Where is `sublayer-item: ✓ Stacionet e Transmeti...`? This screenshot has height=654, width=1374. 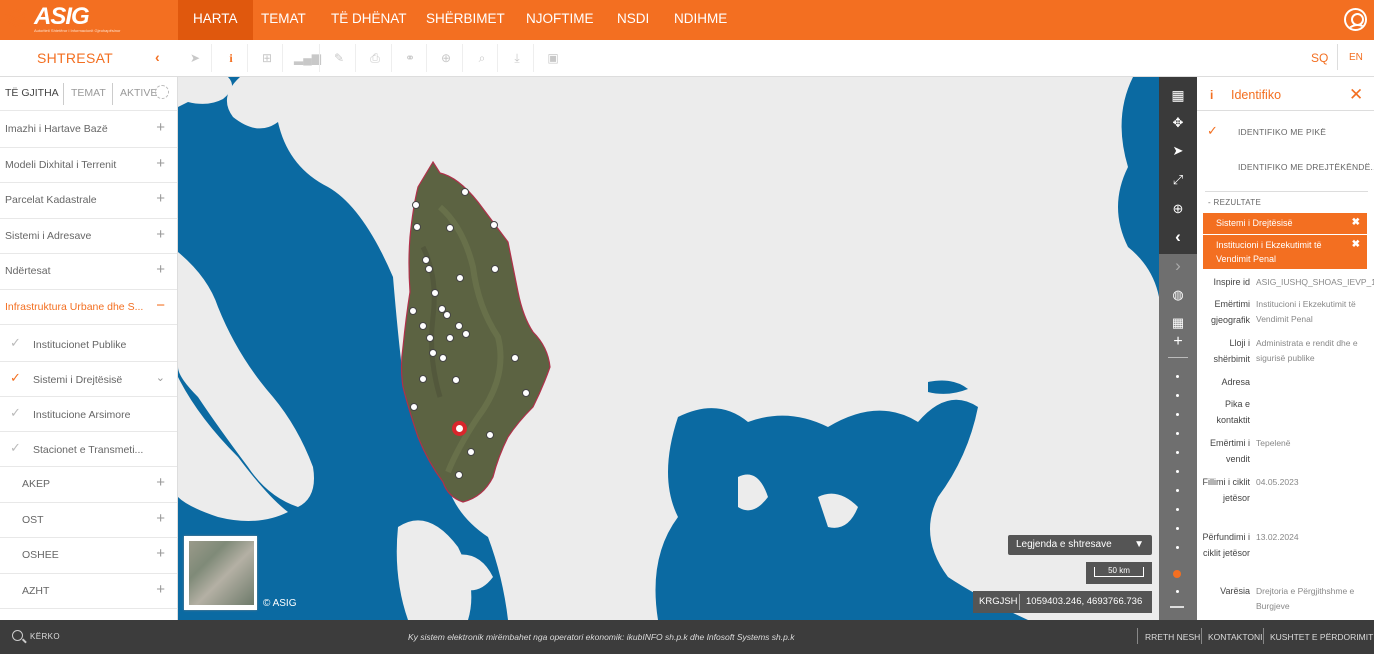 sublayer-item: ✓ Stacionet e Transmeti... is located at coordinates (88, 449).